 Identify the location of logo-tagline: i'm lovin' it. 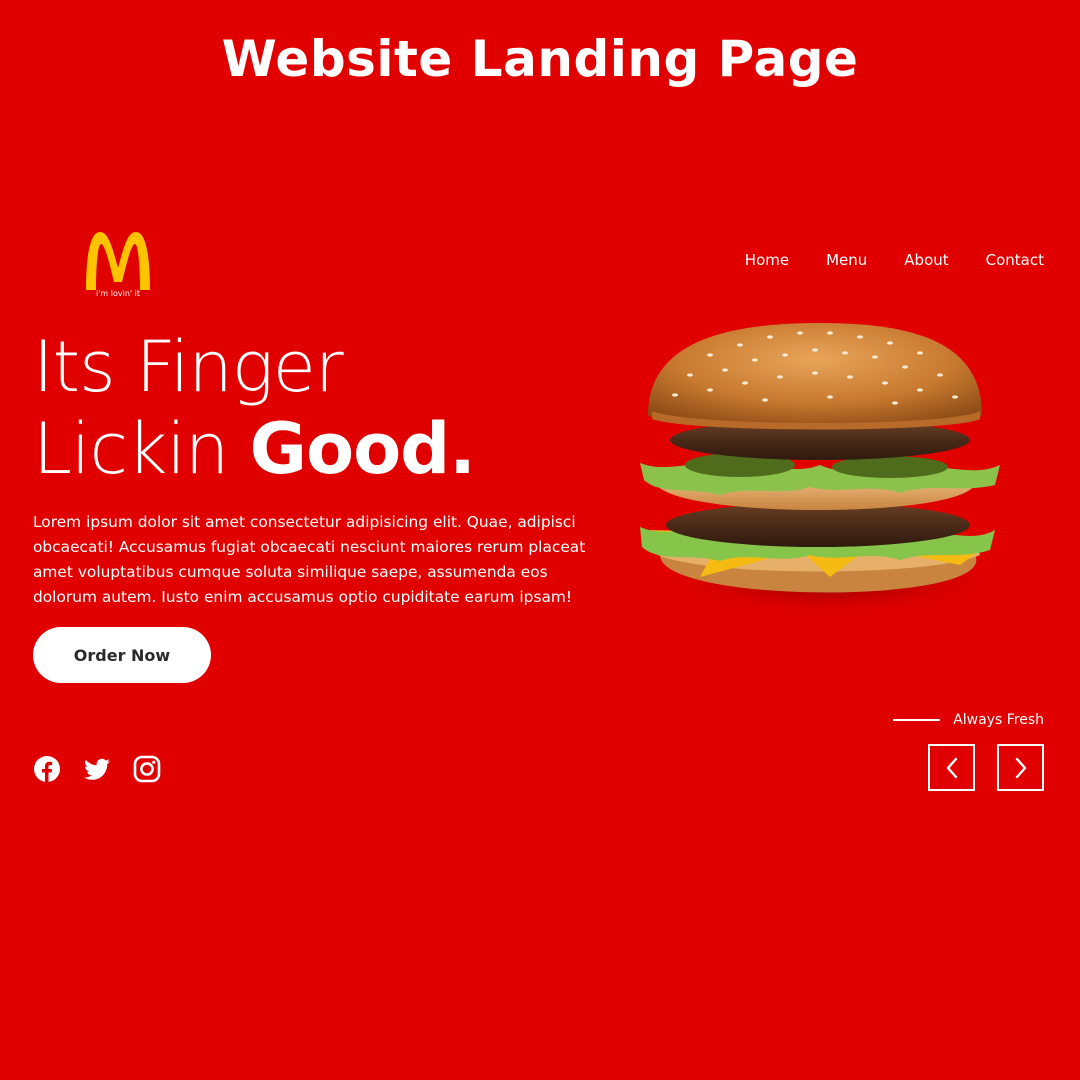
(117, 293).